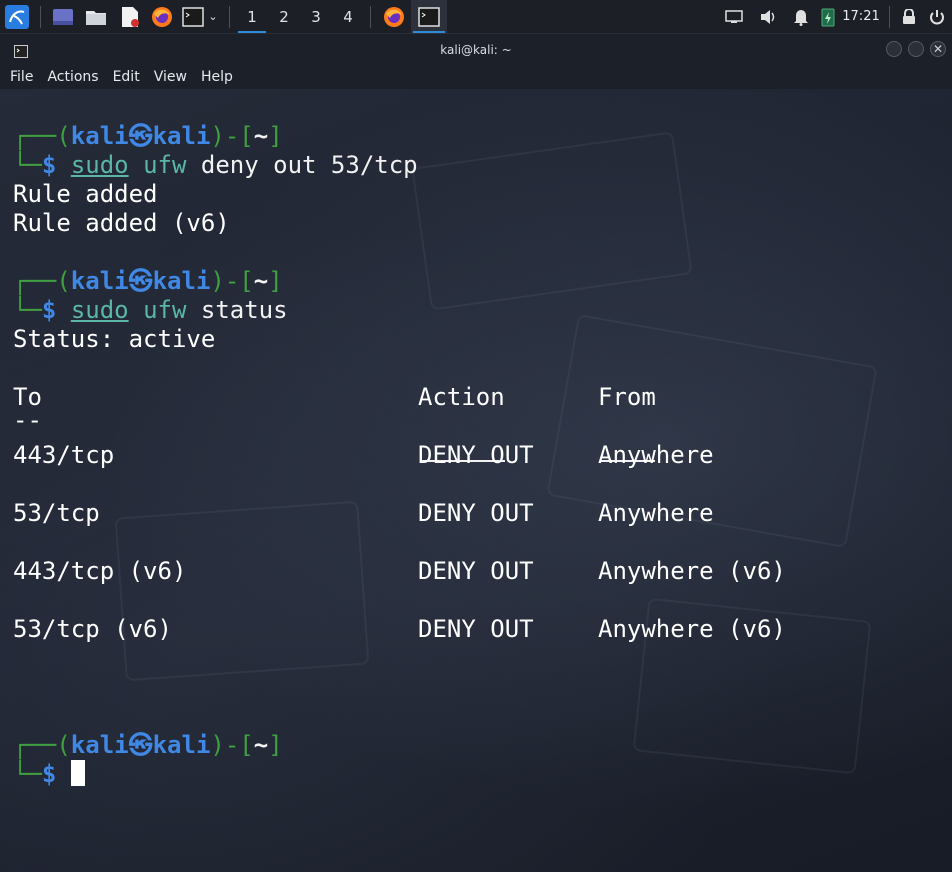 Image resolution: width=952 pixels, height=872 pixels. I want to click on table-cell-to: 443/tcp (v6), so click(100, 571).